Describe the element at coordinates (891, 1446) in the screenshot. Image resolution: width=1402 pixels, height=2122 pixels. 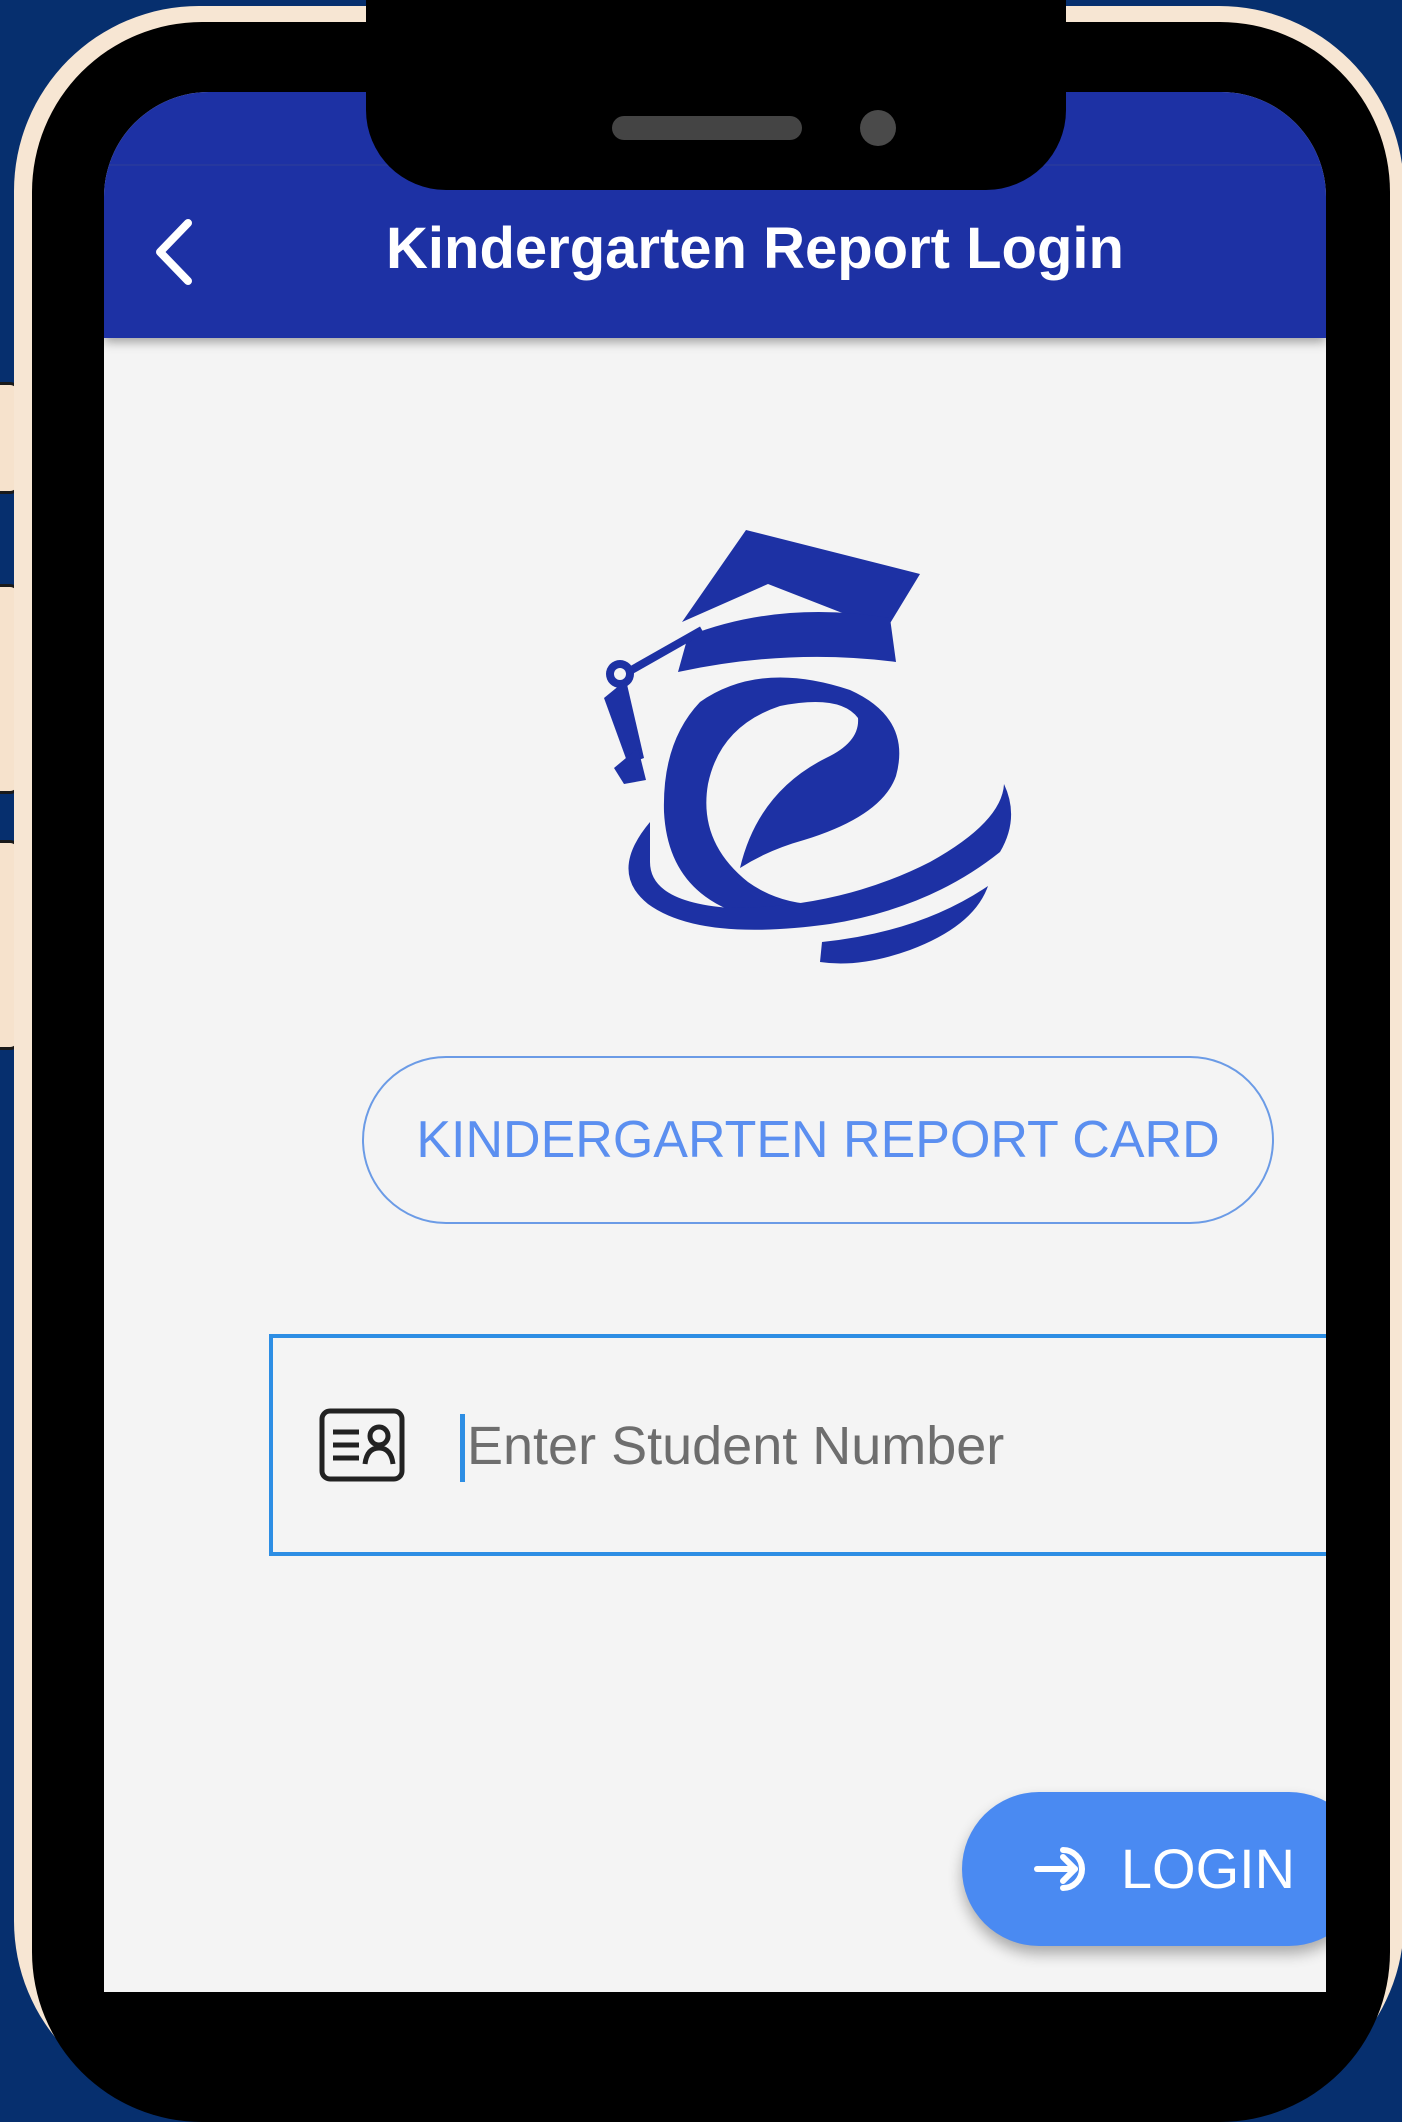
I see `student-number-input` at that location.